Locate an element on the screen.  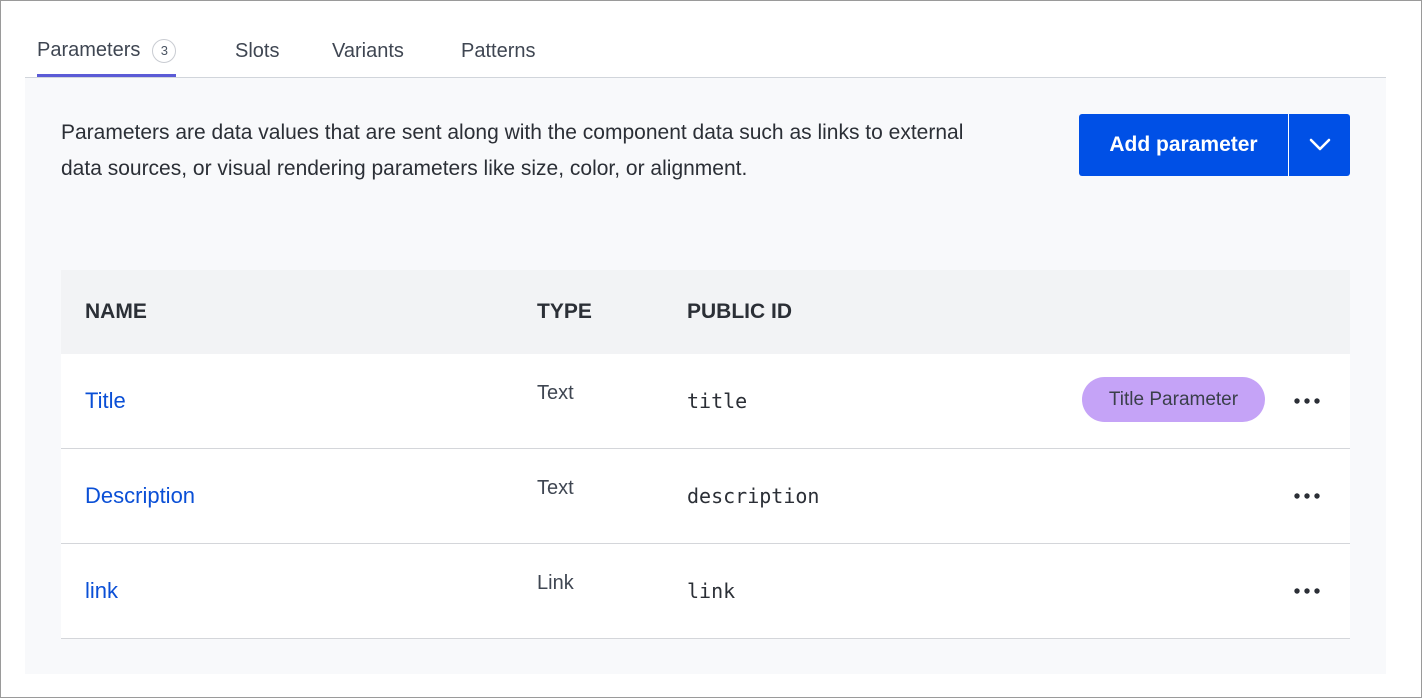
chevron-down-icon is located at coordinates (1319, 144).